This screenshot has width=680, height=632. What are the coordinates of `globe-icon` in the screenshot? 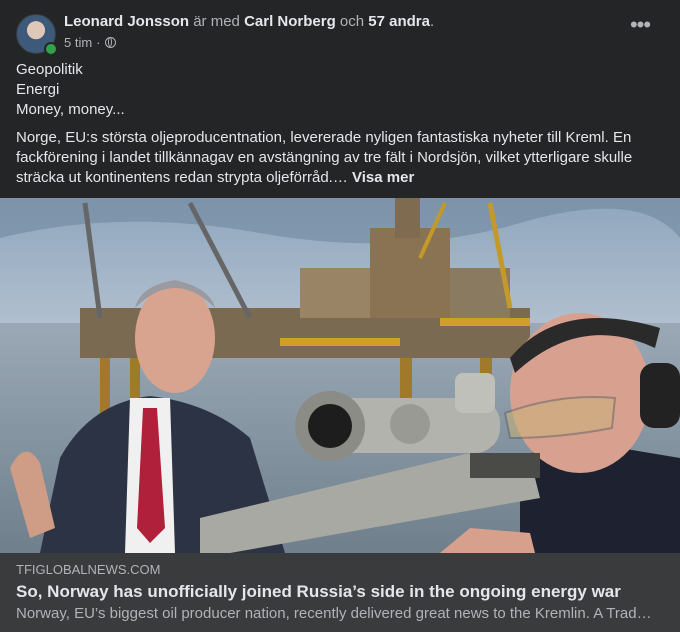 It's located at (110, 42).